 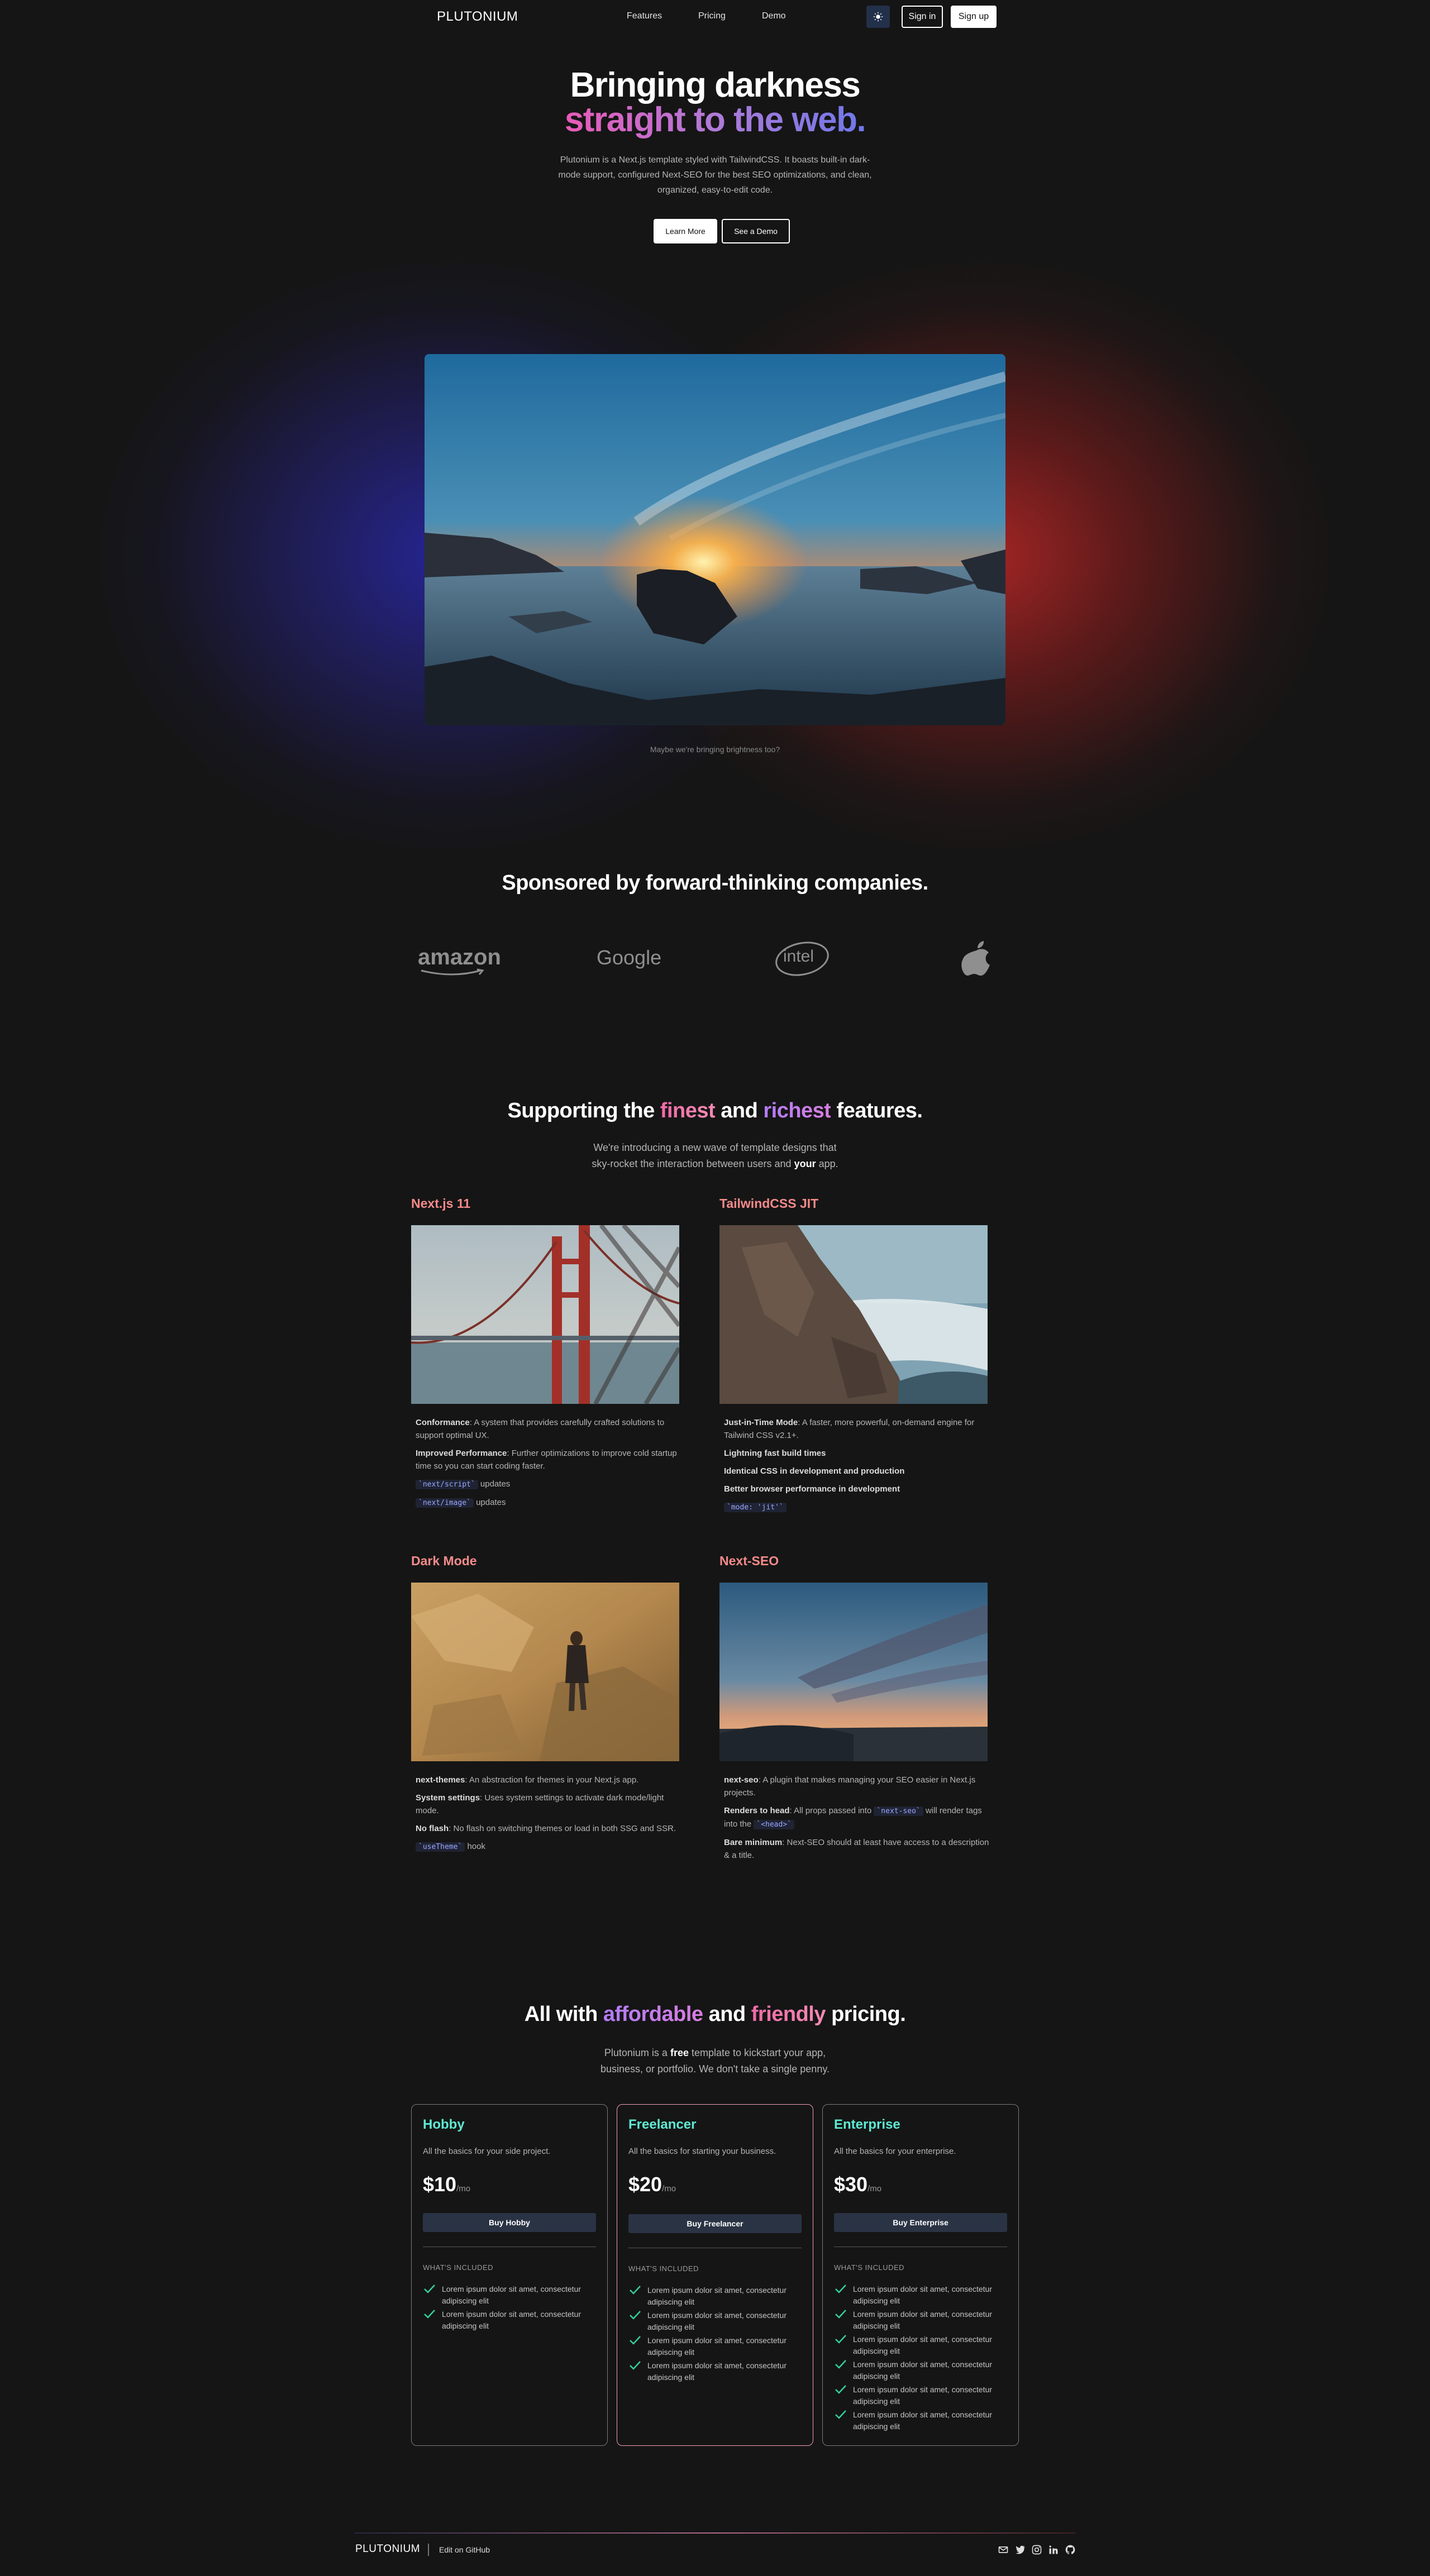 I want to click on hero-title-line1: Bringing darkness, so click(x=715, y=85).